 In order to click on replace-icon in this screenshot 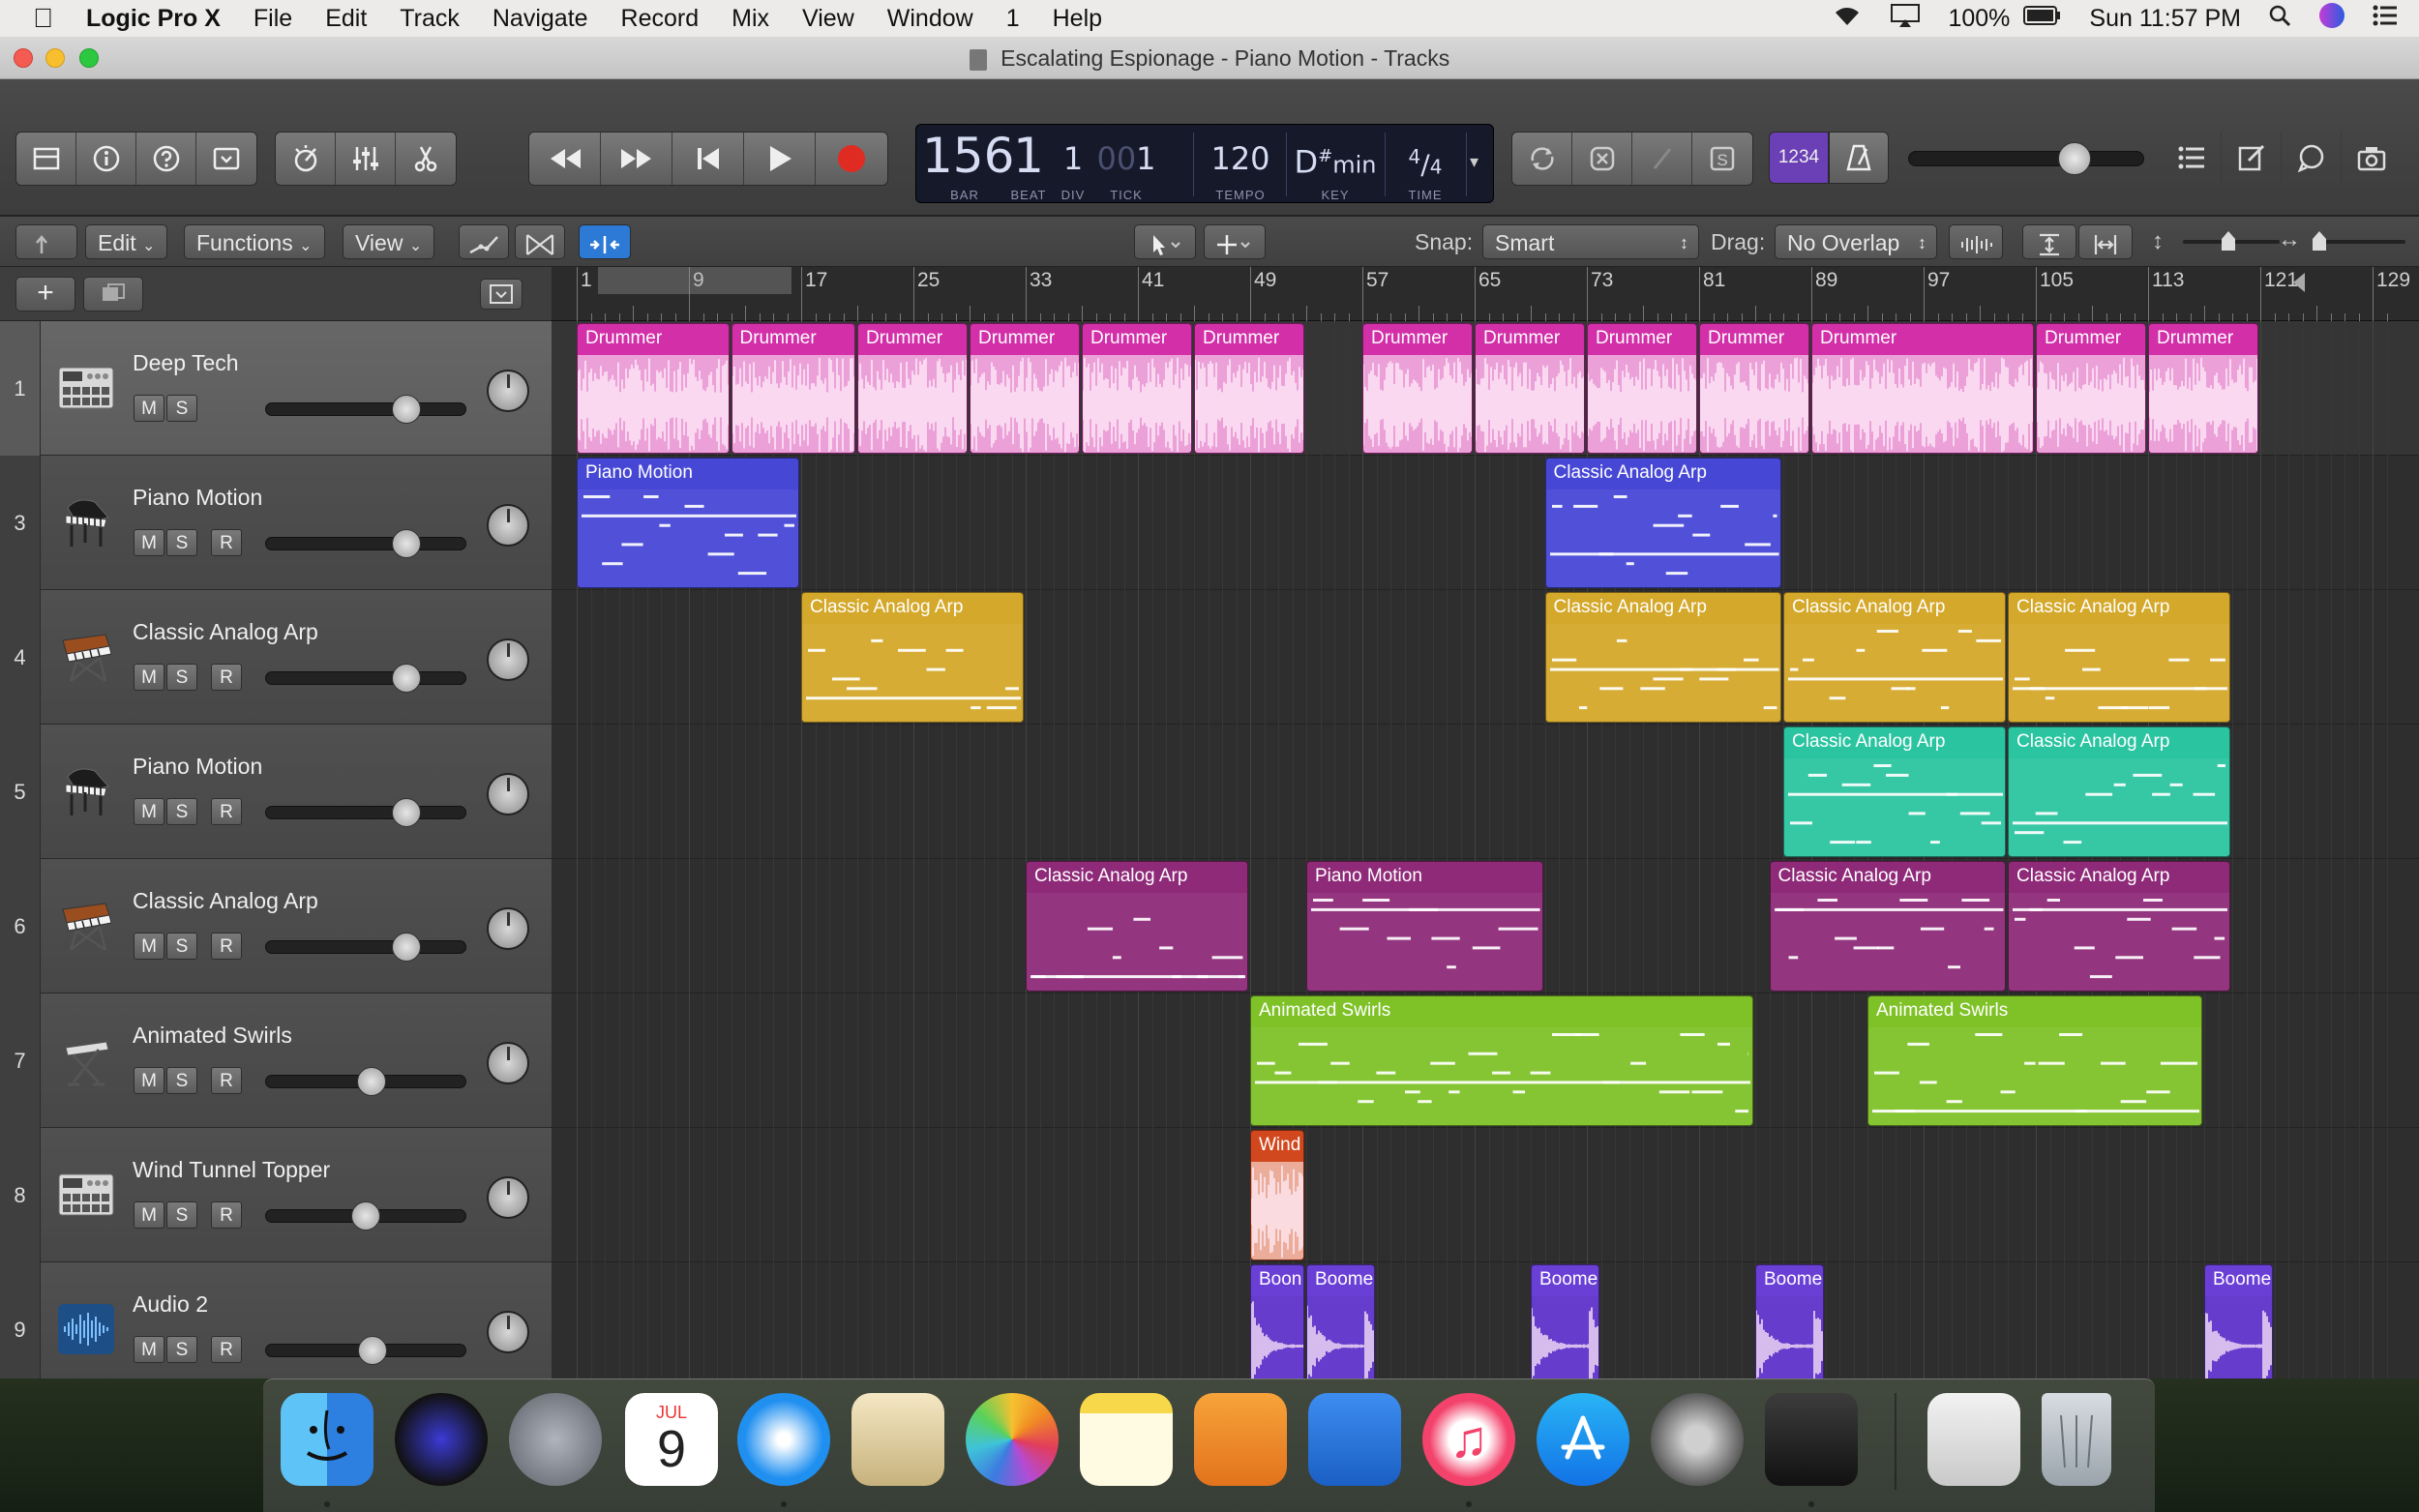, I will do `click(1602, 159)`.